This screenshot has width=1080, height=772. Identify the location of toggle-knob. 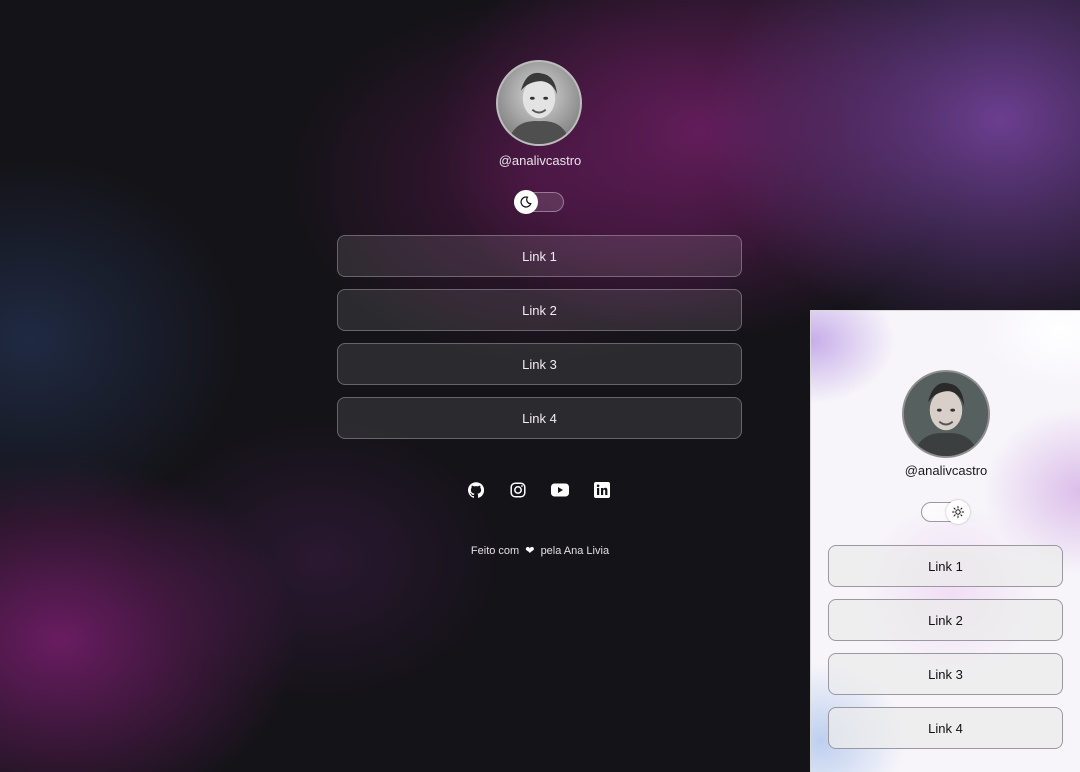
(526, 202).